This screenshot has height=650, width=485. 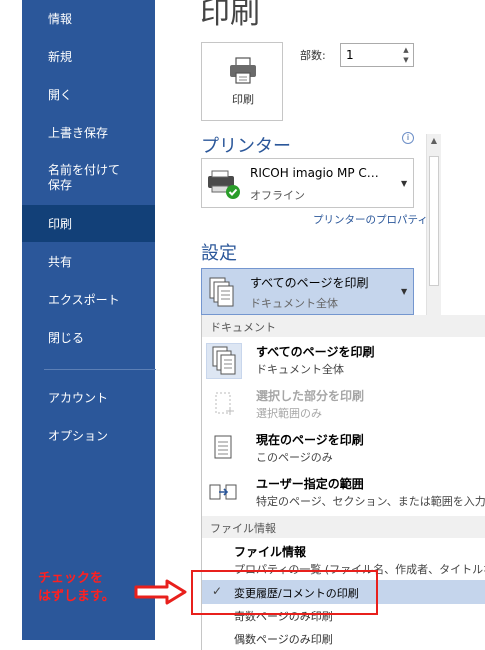 I want to click on sidebar-item-label: 共有, so click(x=60, y=262).